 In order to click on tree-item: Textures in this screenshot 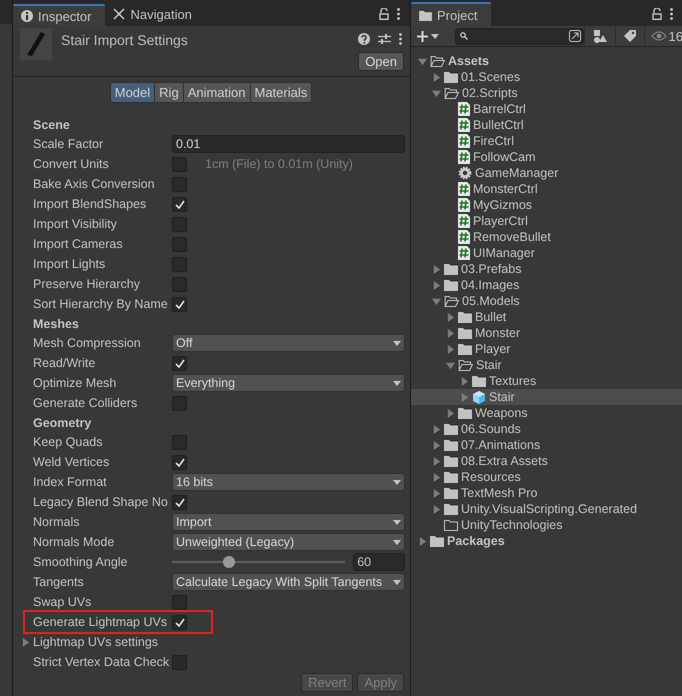, I will do `click(546, 381)`.